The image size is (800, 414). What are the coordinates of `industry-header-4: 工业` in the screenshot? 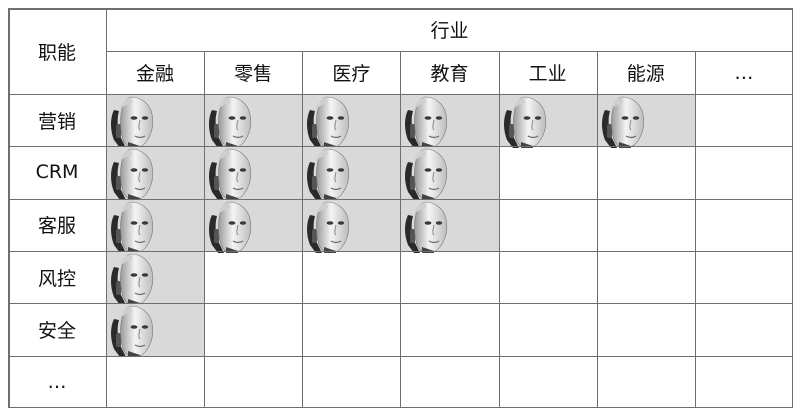 It's located at (548, 72).